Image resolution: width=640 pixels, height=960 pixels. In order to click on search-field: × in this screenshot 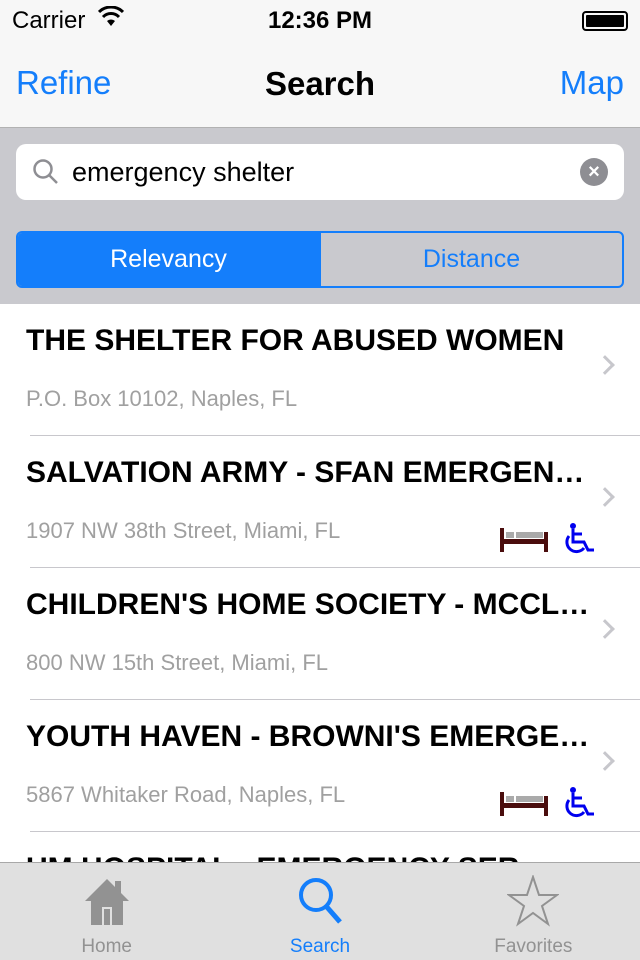, I will do `click(320, 172)`.